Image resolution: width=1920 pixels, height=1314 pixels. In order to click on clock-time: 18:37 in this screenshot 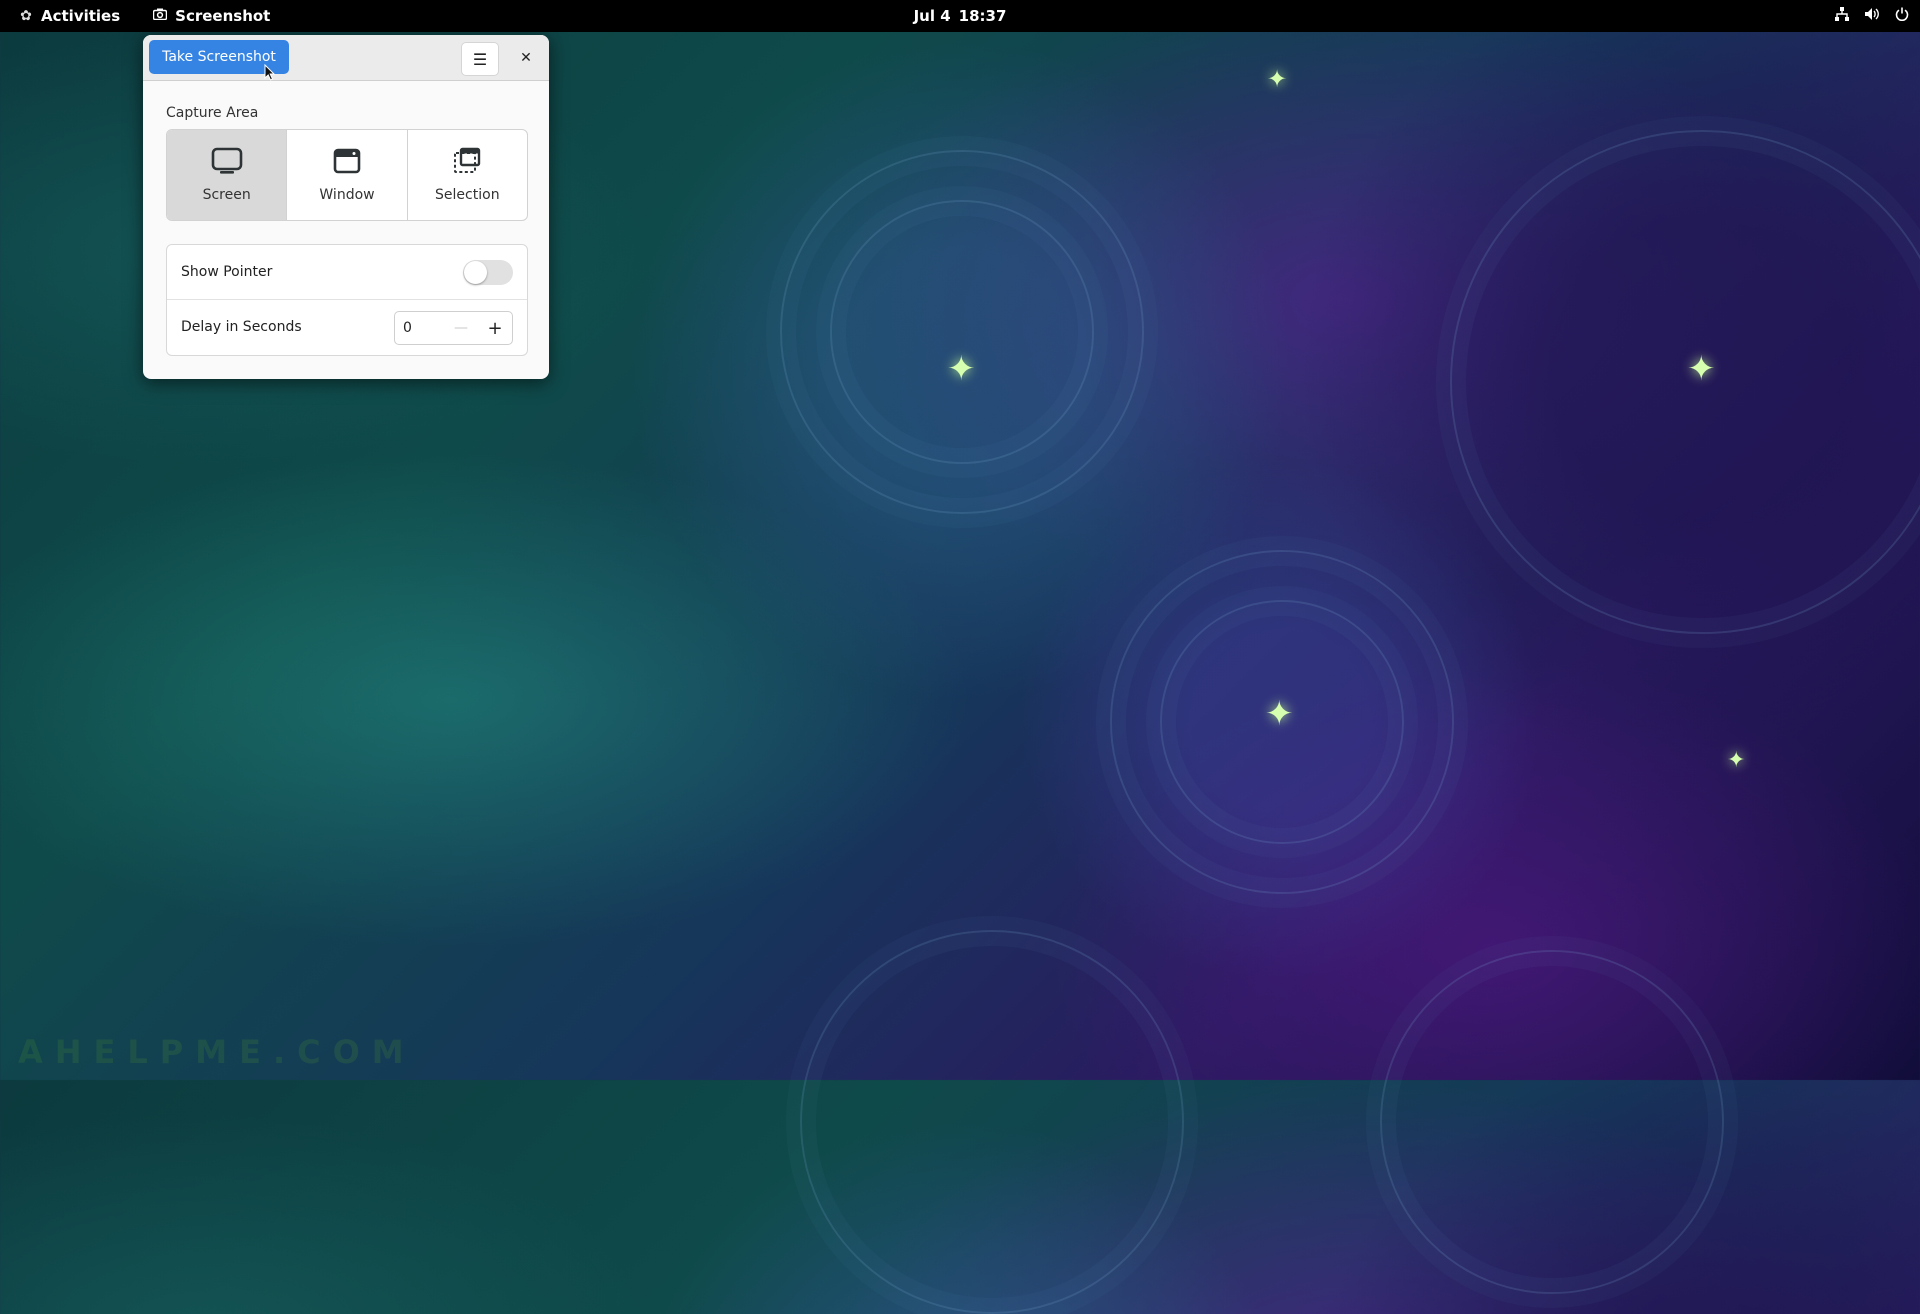, I will do `click(982, 16)`.